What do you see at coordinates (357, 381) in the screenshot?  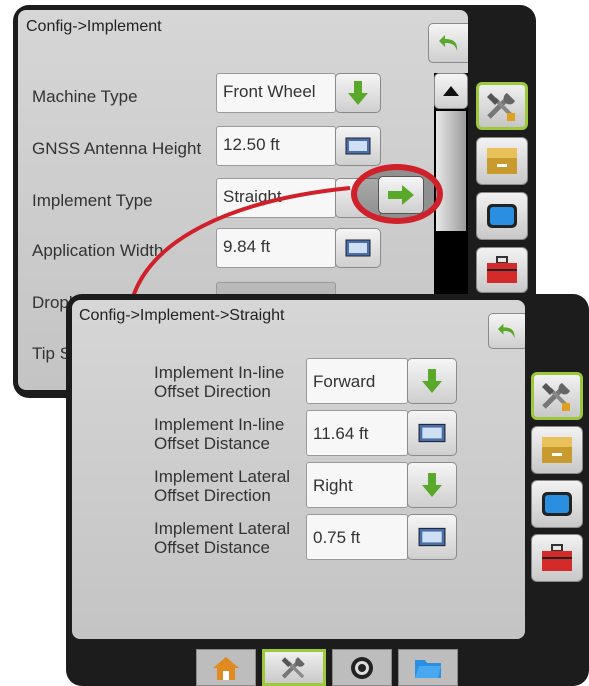 I see `inline-direction-field: Forward` at bounding box center [357, 381].